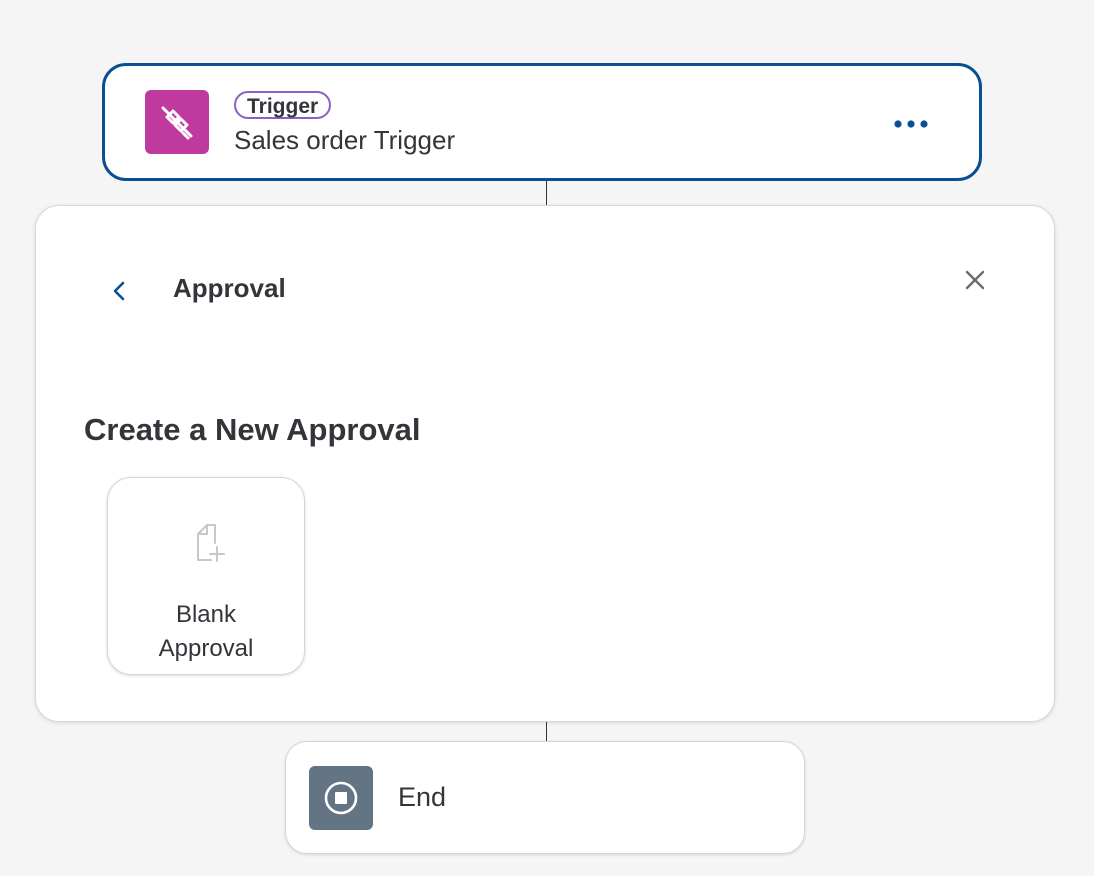 The width and height of the screenshot is (1094, 876). Describe the element at coordinates (545, 797) in the screenshot. I see `end-node: End` at that location.